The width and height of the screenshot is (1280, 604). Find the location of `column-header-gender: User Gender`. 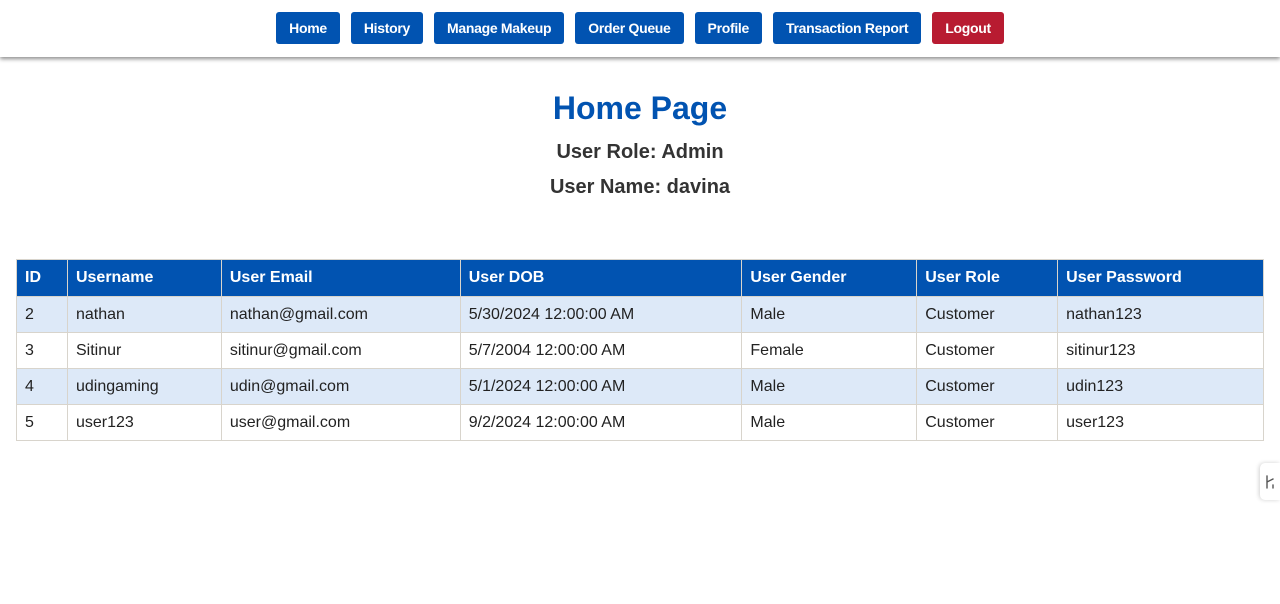

column-header-gender: User Gender is located at coordinates (829, 278).